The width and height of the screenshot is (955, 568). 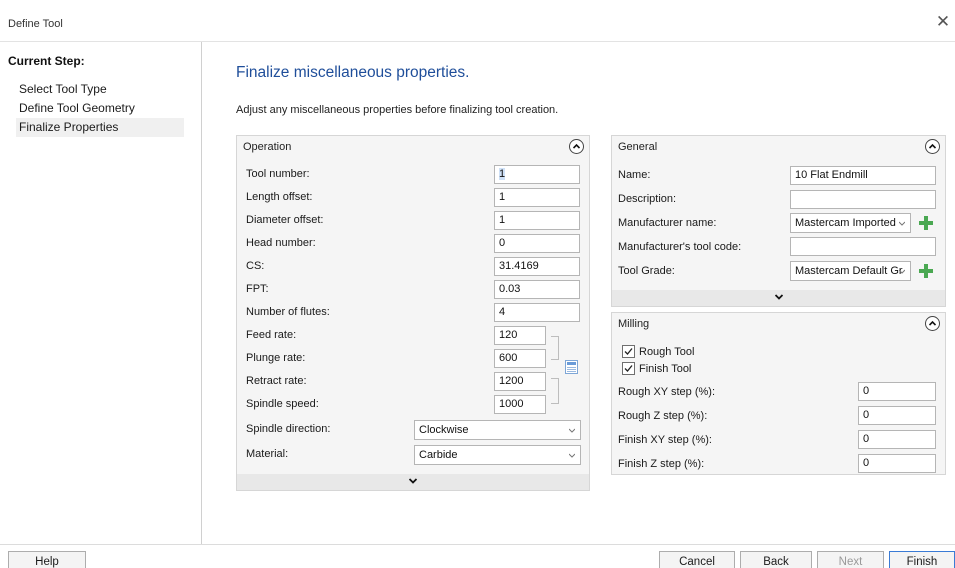 What do you see at coordinates (257, 289) in the screenshot?
I see `fpt-label: FPT:` at bounding box center [257, 289].